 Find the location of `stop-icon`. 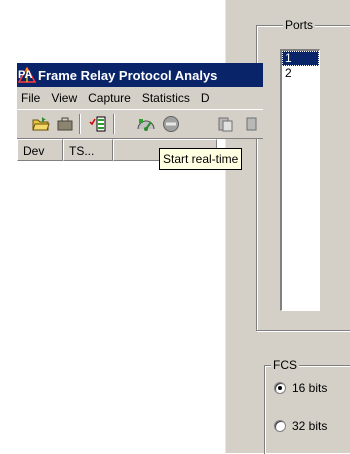

stop-icon is located at coordinates (171, 124).